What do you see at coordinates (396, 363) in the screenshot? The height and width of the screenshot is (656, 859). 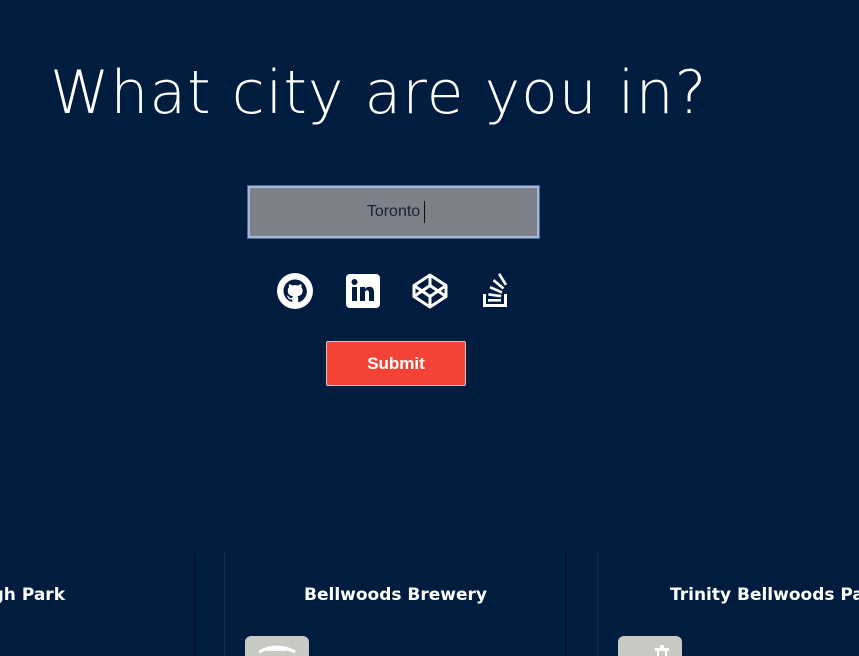 I see `submit-button: Submit` at bounding box center [396, 363].